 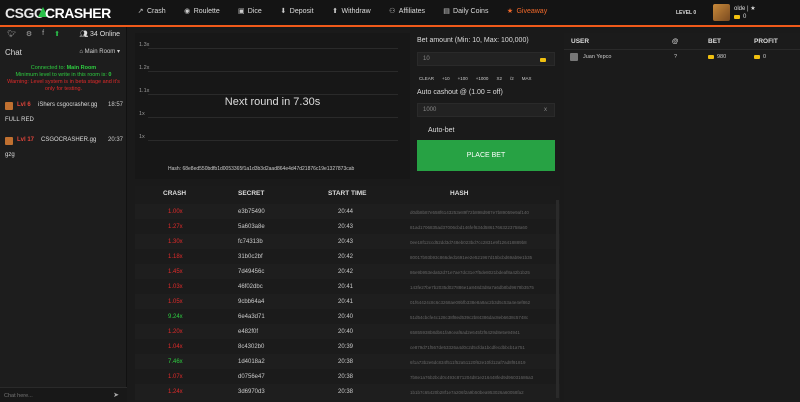 What do you see at coordinates (473, 40) in the screenshot?
I see `bet-amount-label: Bet amount (Min: 10, Max: 100,000)` at bounding box center [473, 40].